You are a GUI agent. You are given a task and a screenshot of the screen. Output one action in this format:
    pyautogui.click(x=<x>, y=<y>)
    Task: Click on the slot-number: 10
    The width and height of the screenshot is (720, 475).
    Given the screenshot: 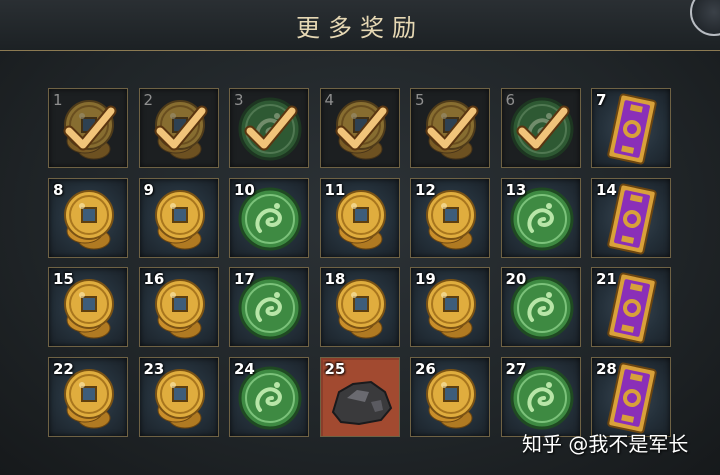 What is the action you would take?
    pyautogui.click(x=244, y=189)
    